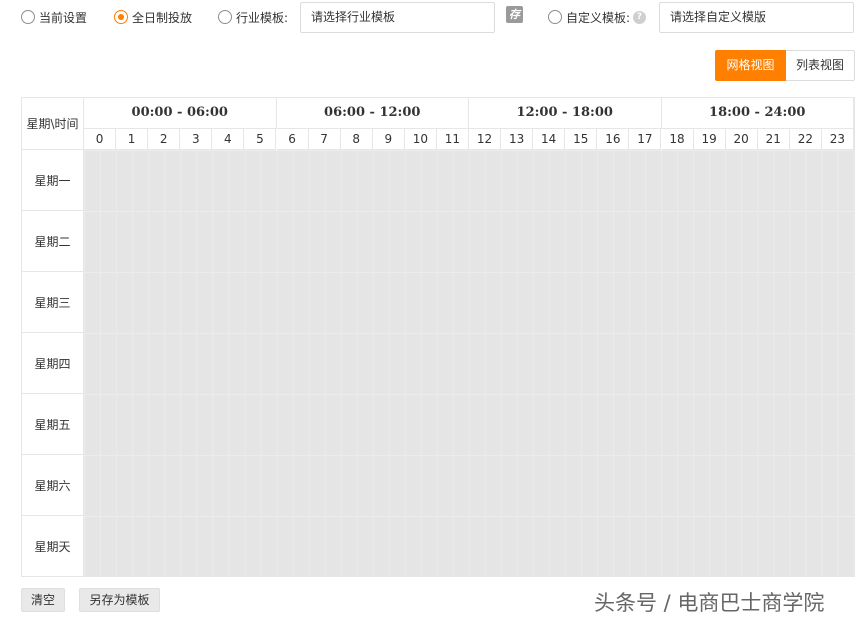  I want to click on help-icon: ?, so click(640, 17).